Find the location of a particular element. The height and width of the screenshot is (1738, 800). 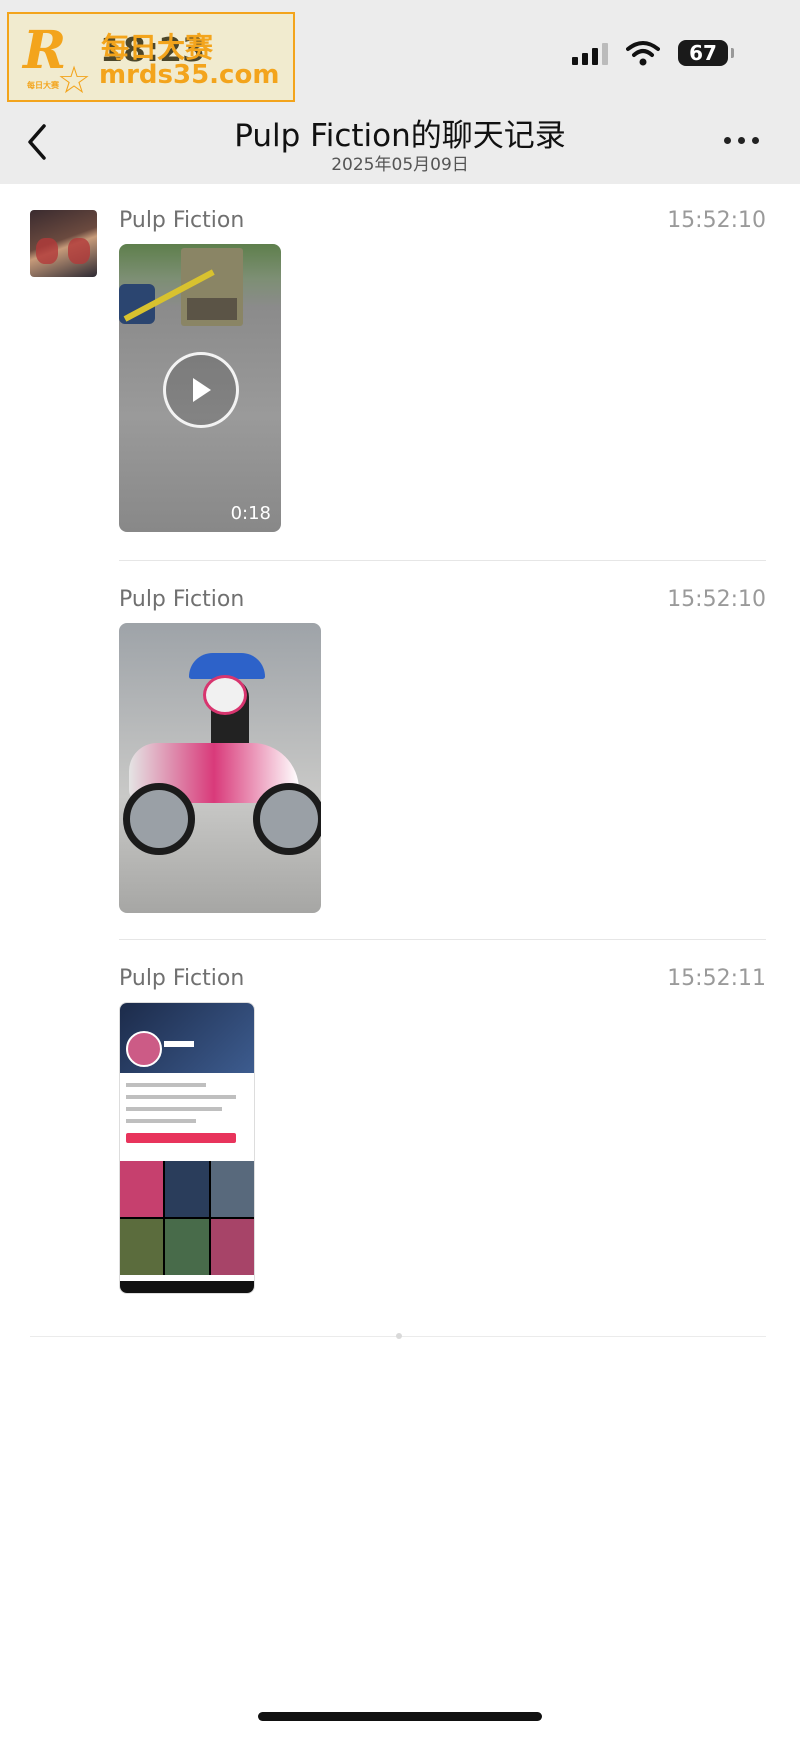

message-time: 15:52:11 is located at coordinates (716, 978).